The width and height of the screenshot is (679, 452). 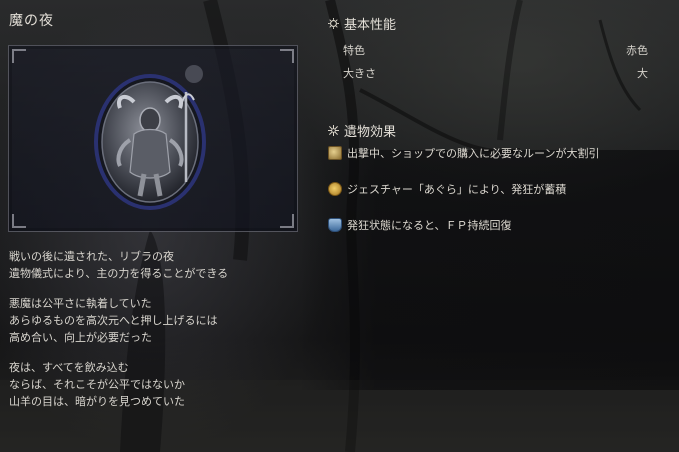 What do you see at coordinates (91, 256) in the screenshot?
I see `description-line: 戦いの後に遺された、リブラの夜` at bounding box center [91, 256].